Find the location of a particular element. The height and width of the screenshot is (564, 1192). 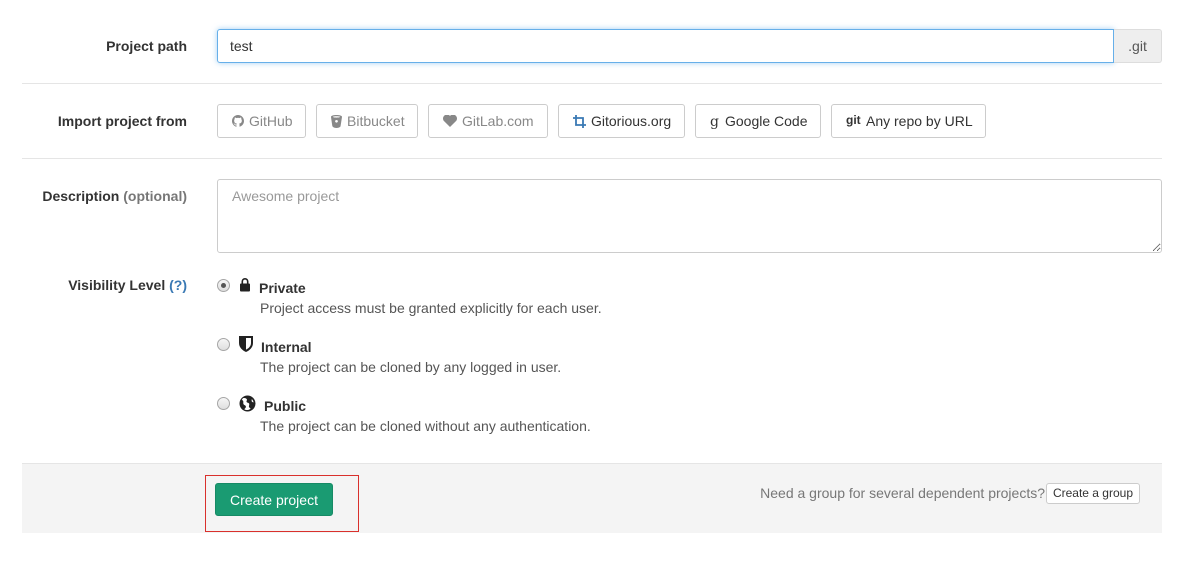

import-github-button: GitHub is located at coordinates (261, 121).